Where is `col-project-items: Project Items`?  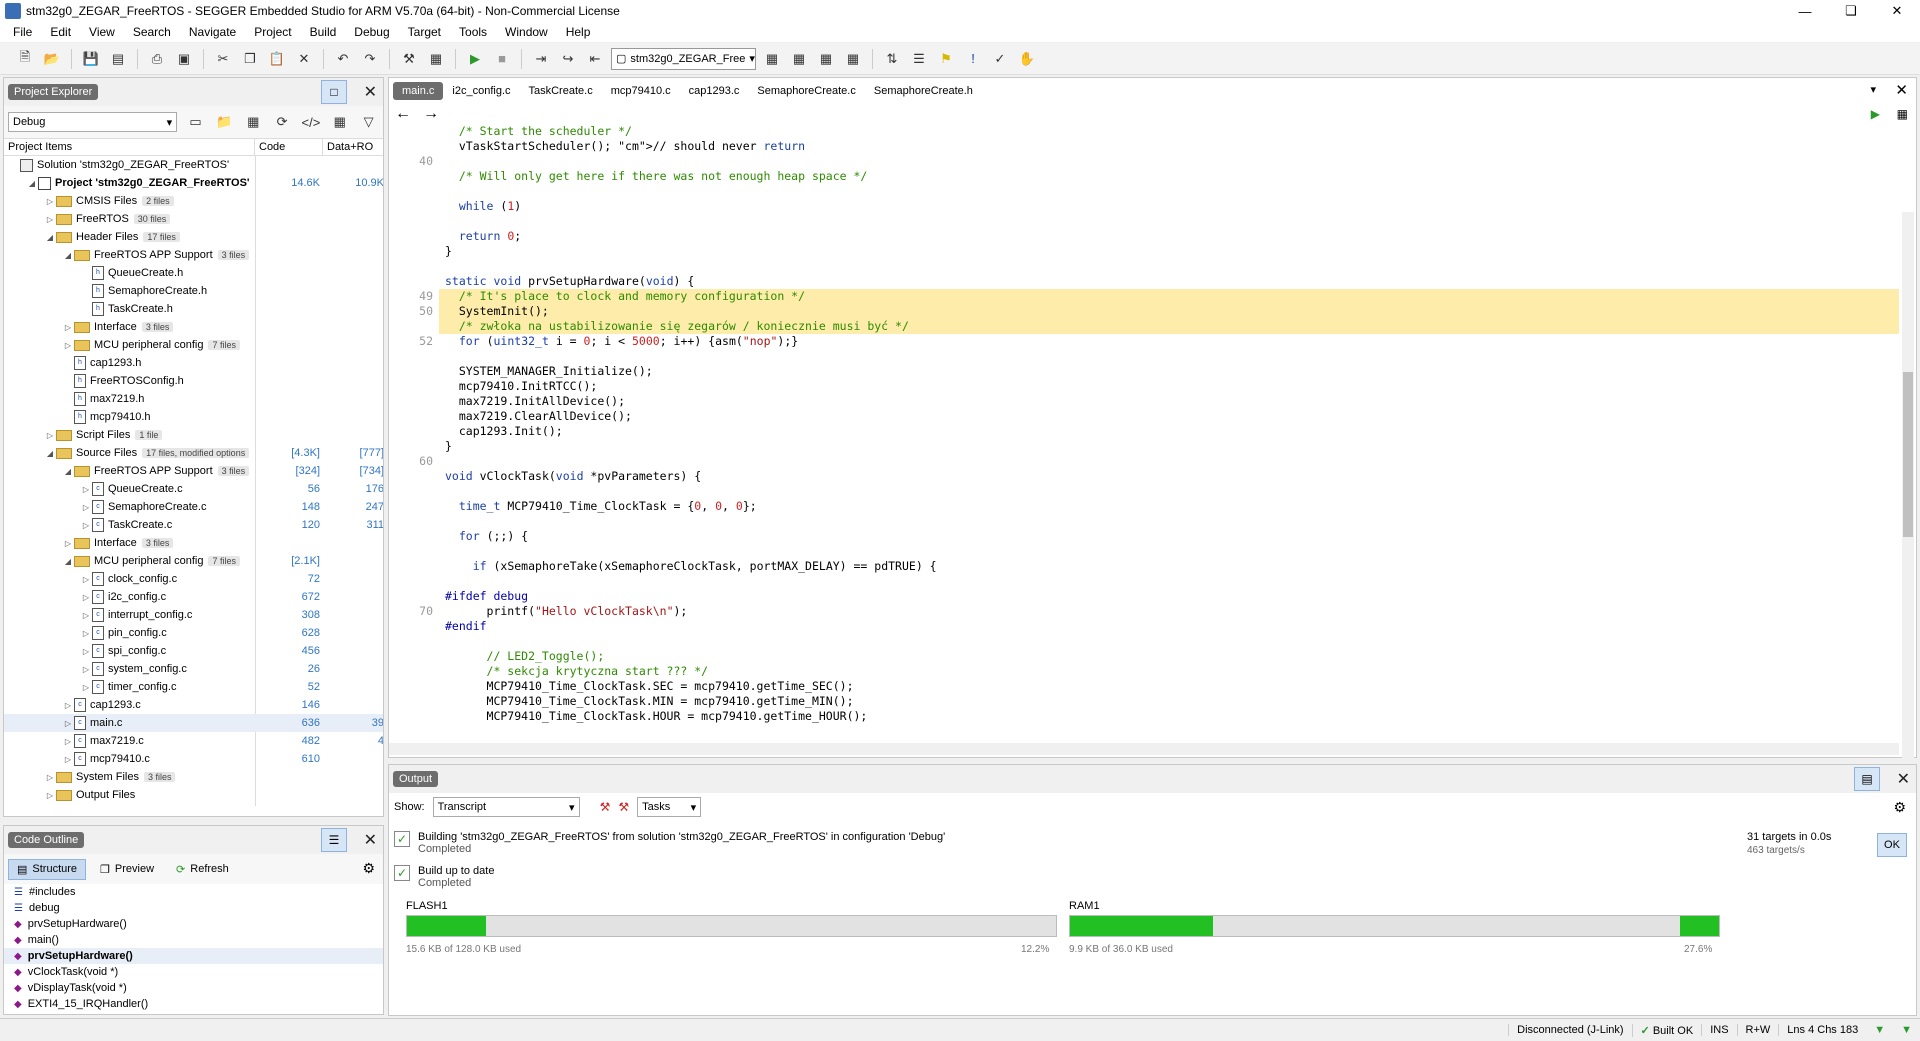
col-project-items: Project Items is located at coordinates (129, 147).